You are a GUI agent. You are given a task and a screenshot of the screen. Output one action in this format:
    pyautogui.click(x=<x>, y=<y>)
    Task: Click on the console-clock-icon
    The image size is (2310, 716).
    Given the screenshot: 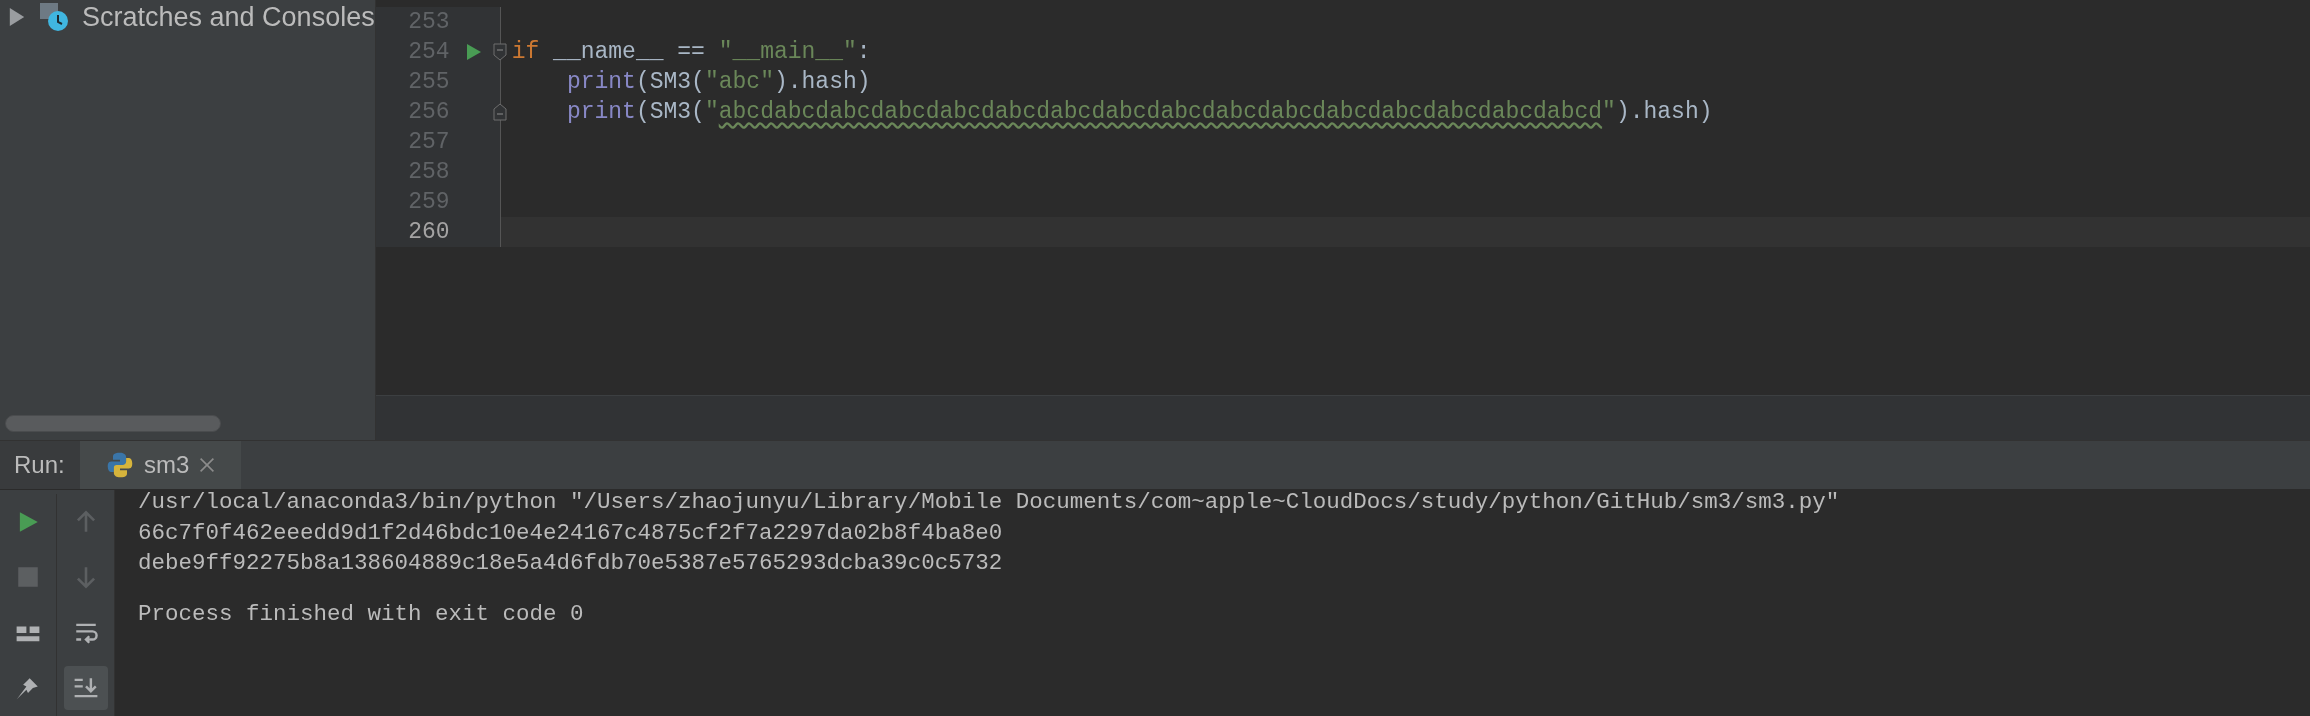 What is the action you would take?
    pyautogui.click(x=54, y=17)
    